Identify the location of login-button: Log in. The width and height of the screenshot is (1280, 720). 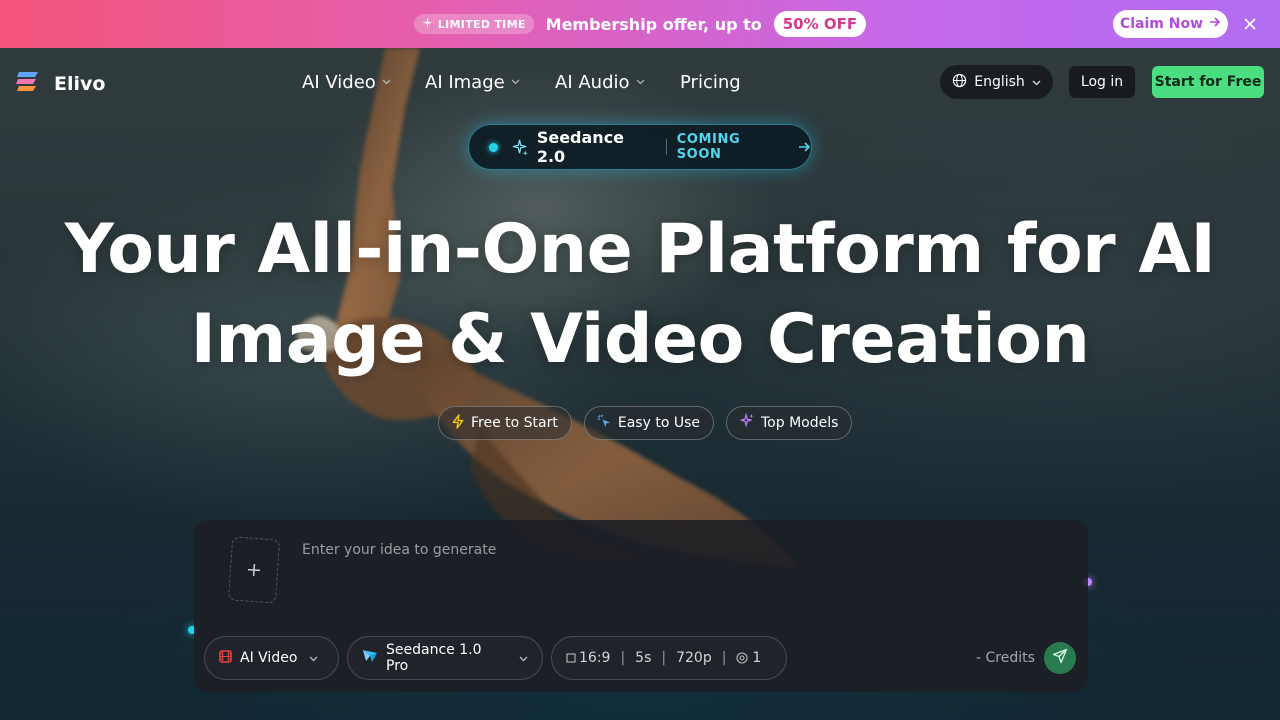
(1102, 82).